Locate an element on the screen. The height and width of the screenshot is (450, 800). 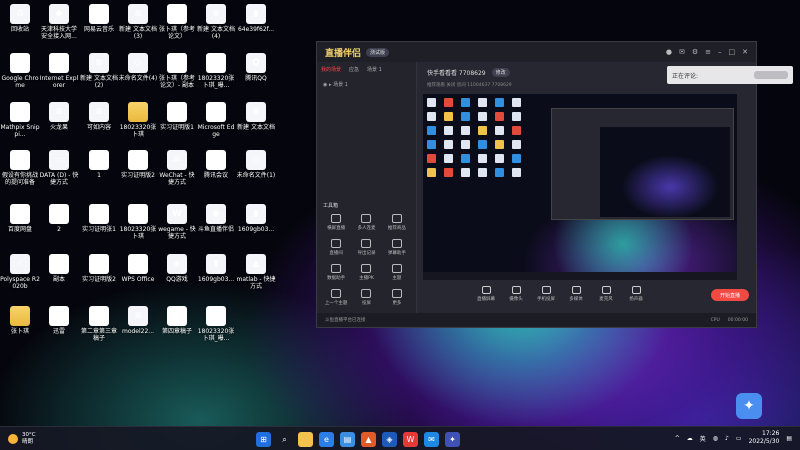
source-control: 扬声器 is located at coordinates (636, 294).